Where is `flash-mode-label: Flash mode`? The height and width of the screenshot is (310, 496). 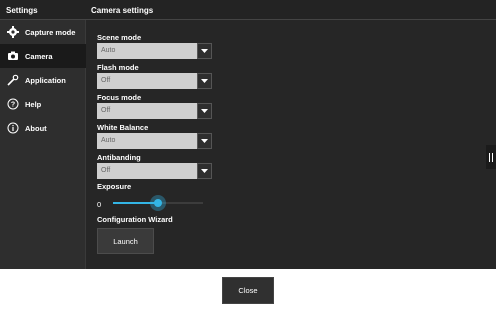
flash-mode-label: Flash mode is located at coordinates (118, 67).